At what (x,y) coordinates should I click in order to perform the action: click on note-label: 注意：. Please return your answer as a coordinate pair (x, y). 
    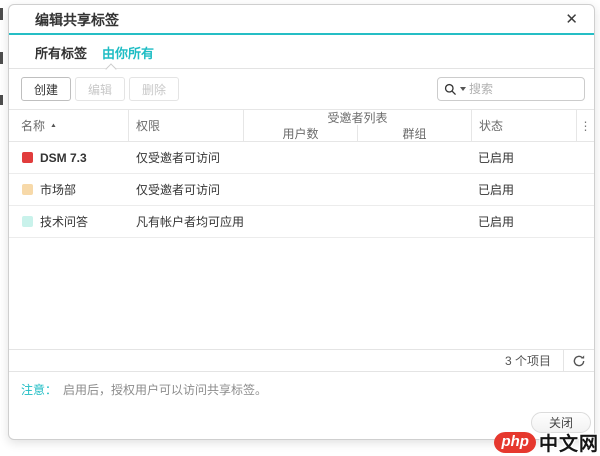
    Looking at the image, I should click on (39, 390).